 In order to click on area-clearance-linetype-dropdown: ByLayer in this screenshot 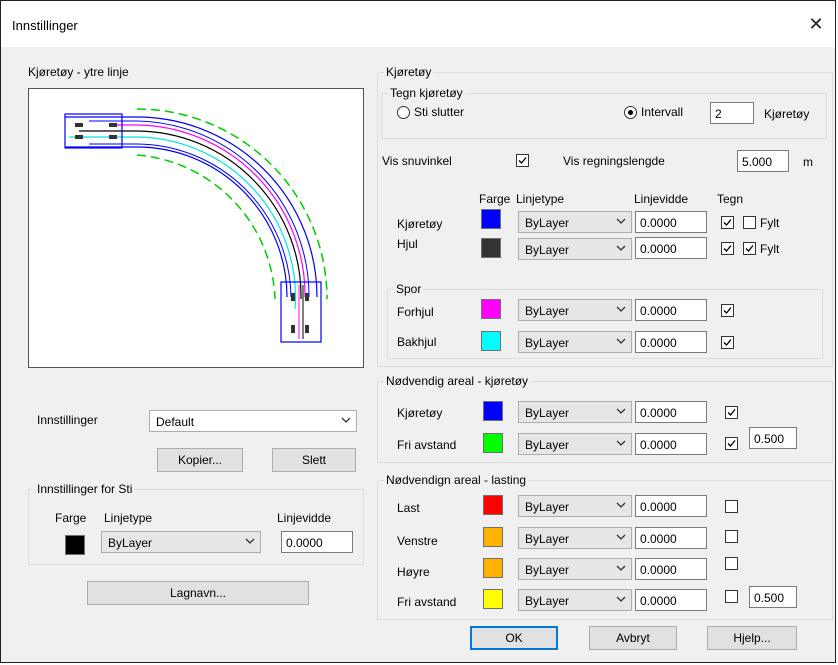, I will do `click(575, 444)`.